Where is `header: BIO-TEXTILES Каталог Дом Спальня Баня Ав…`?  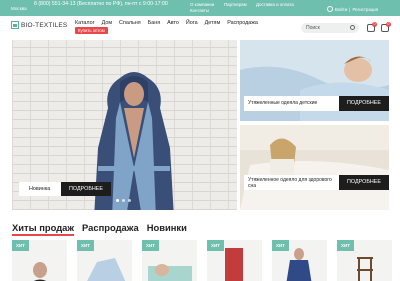 header: BIO-TEXTILES Каталог Дом Спальня Баня Ав… is located at coordinates (200, 27).